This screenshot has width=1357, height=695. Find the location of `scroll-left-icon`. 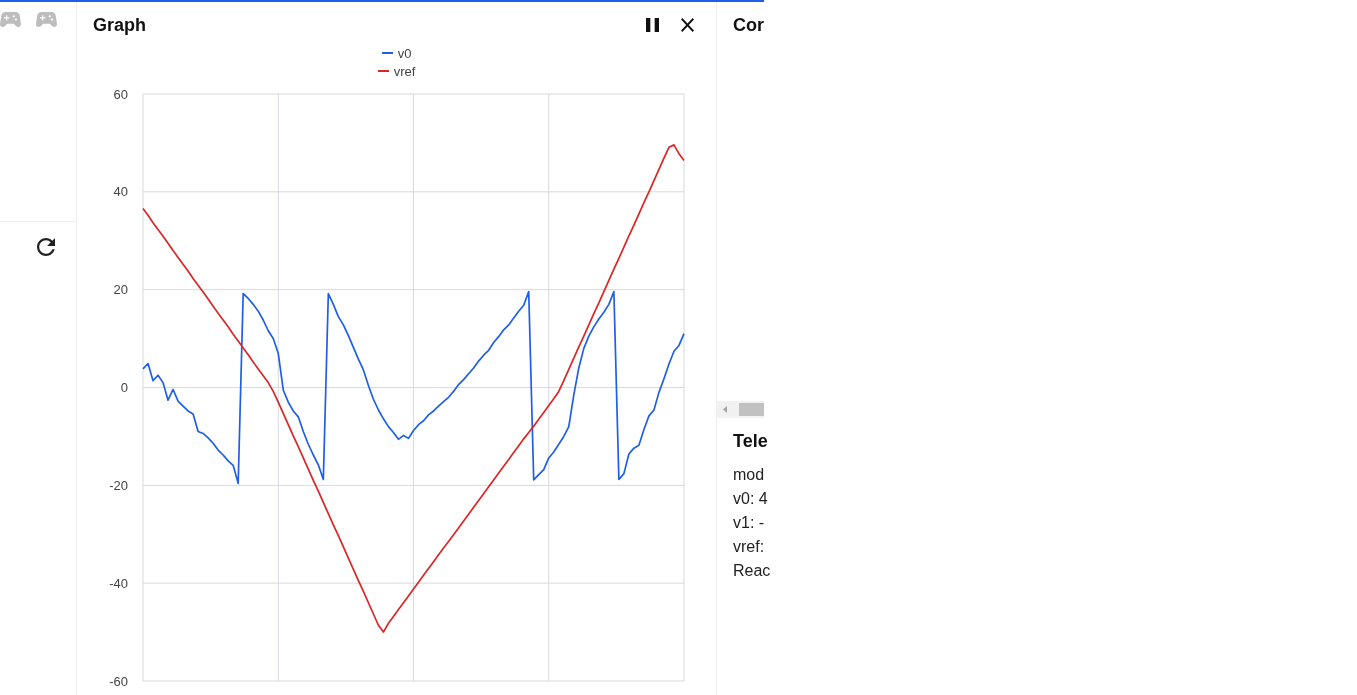

scroll-left-icon is located at coordinates (725, 409).